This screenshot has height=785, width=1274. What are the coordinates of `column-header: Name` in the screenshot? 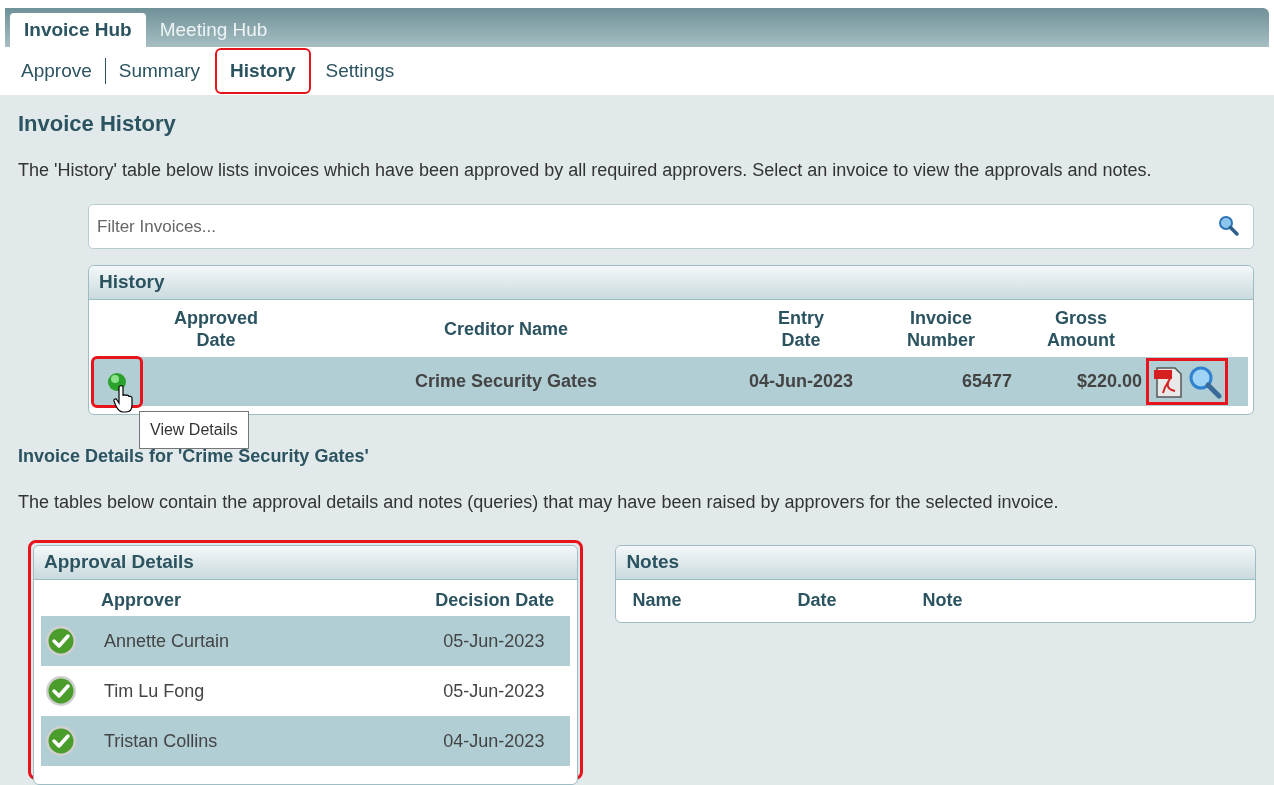 It's located at (657, 600).